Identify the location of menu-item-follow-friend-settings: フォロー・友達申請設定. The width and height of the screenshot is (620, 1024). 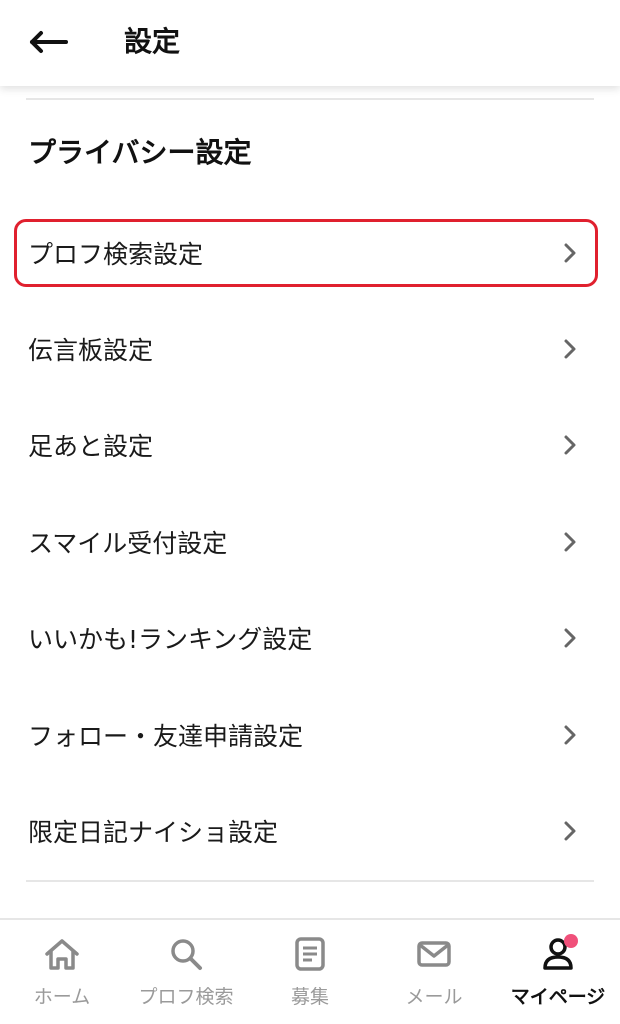
(306, 735).